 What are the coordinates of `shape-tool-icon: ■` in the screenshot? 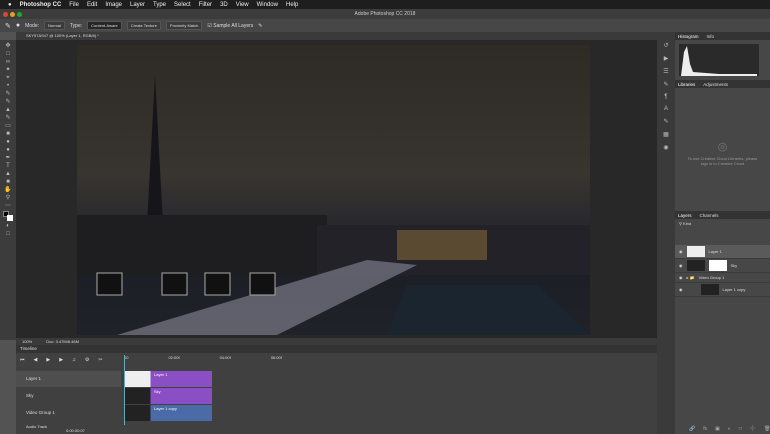 It's located at (8, 182).